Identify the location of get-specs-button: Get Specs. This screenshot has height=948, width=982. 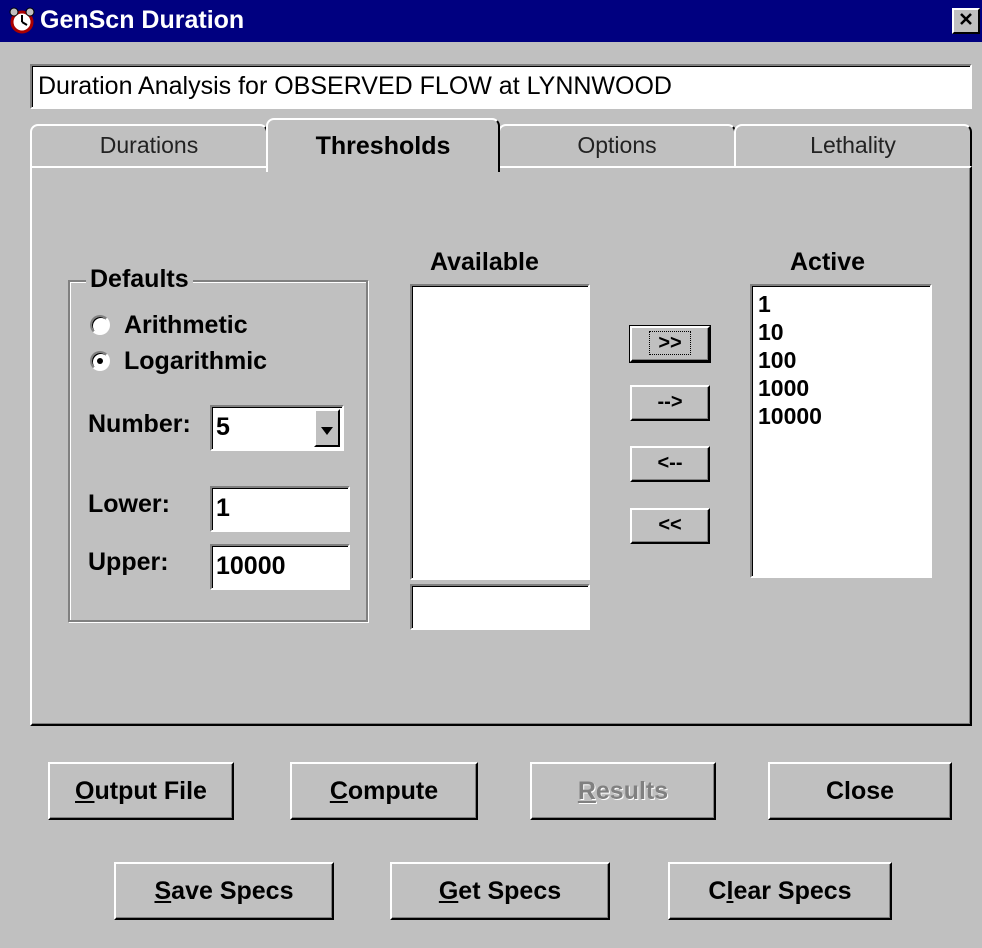
(500, 891).